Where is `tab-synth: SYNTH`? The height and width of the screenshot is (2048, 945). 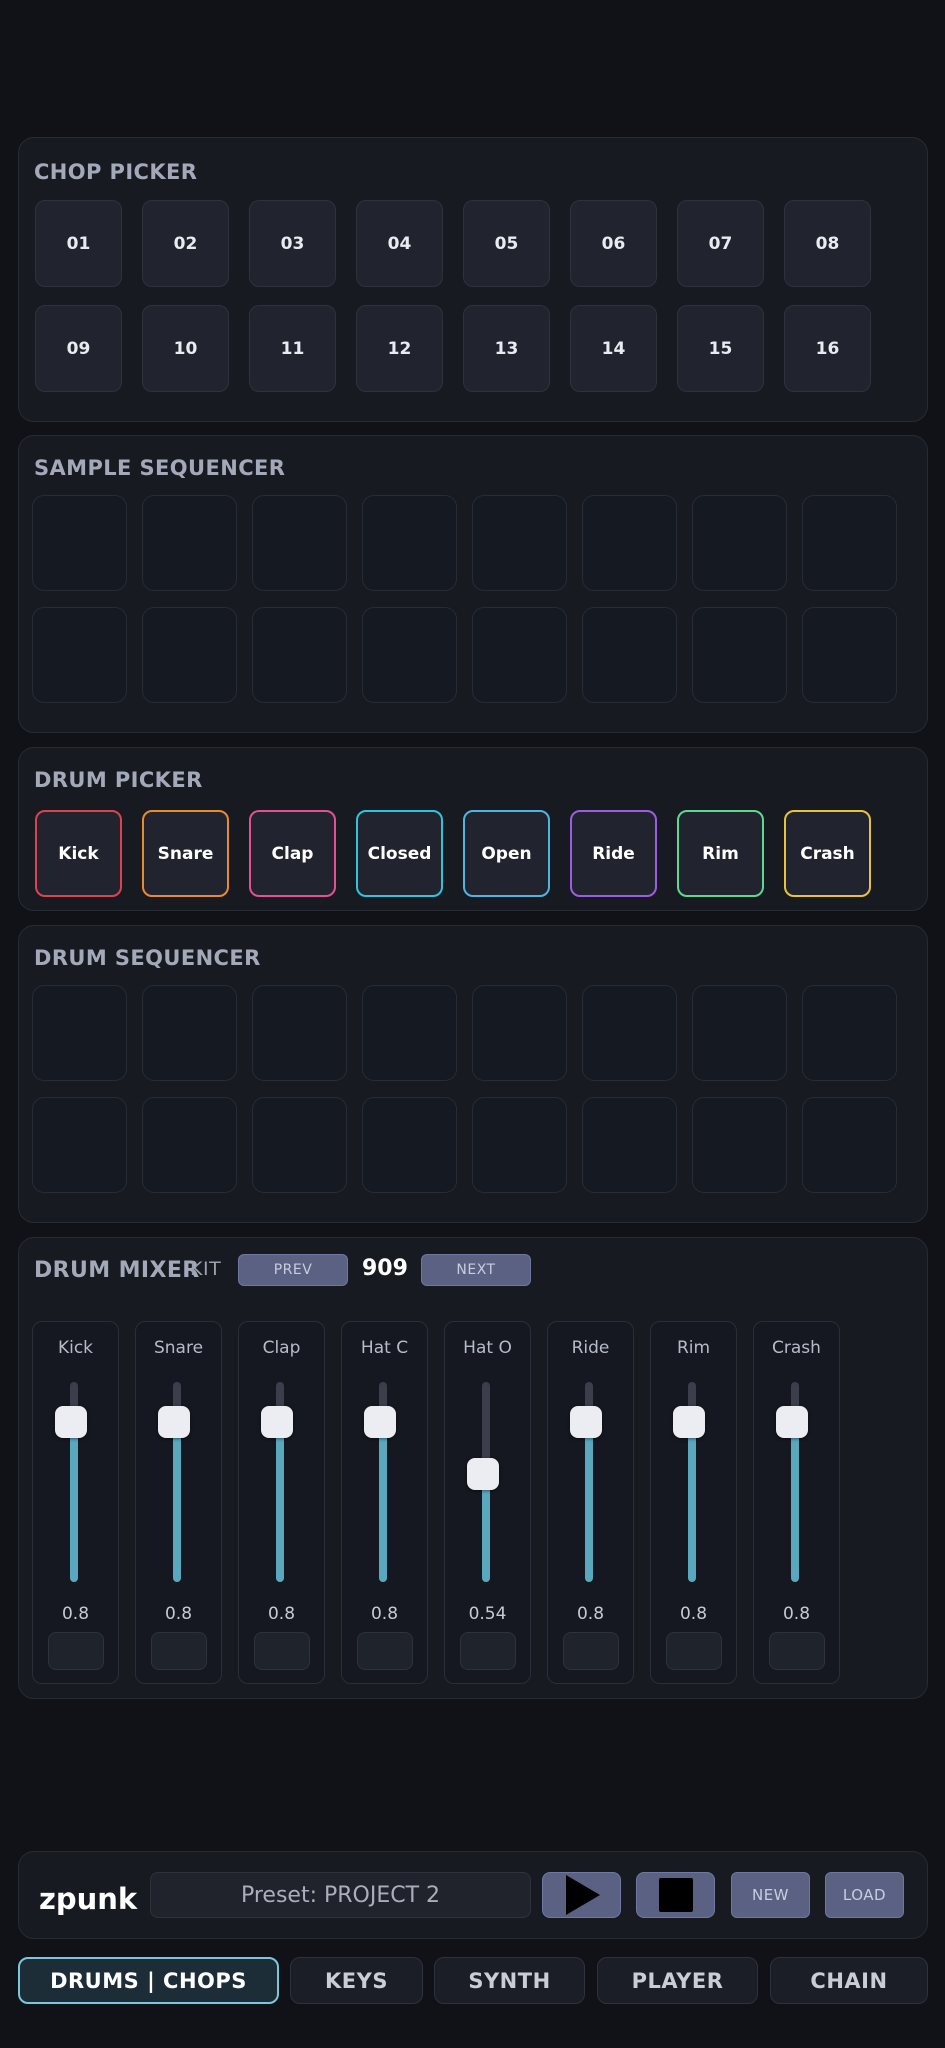
tab-synth: SYNTH is located at coordinates (509, 1980).